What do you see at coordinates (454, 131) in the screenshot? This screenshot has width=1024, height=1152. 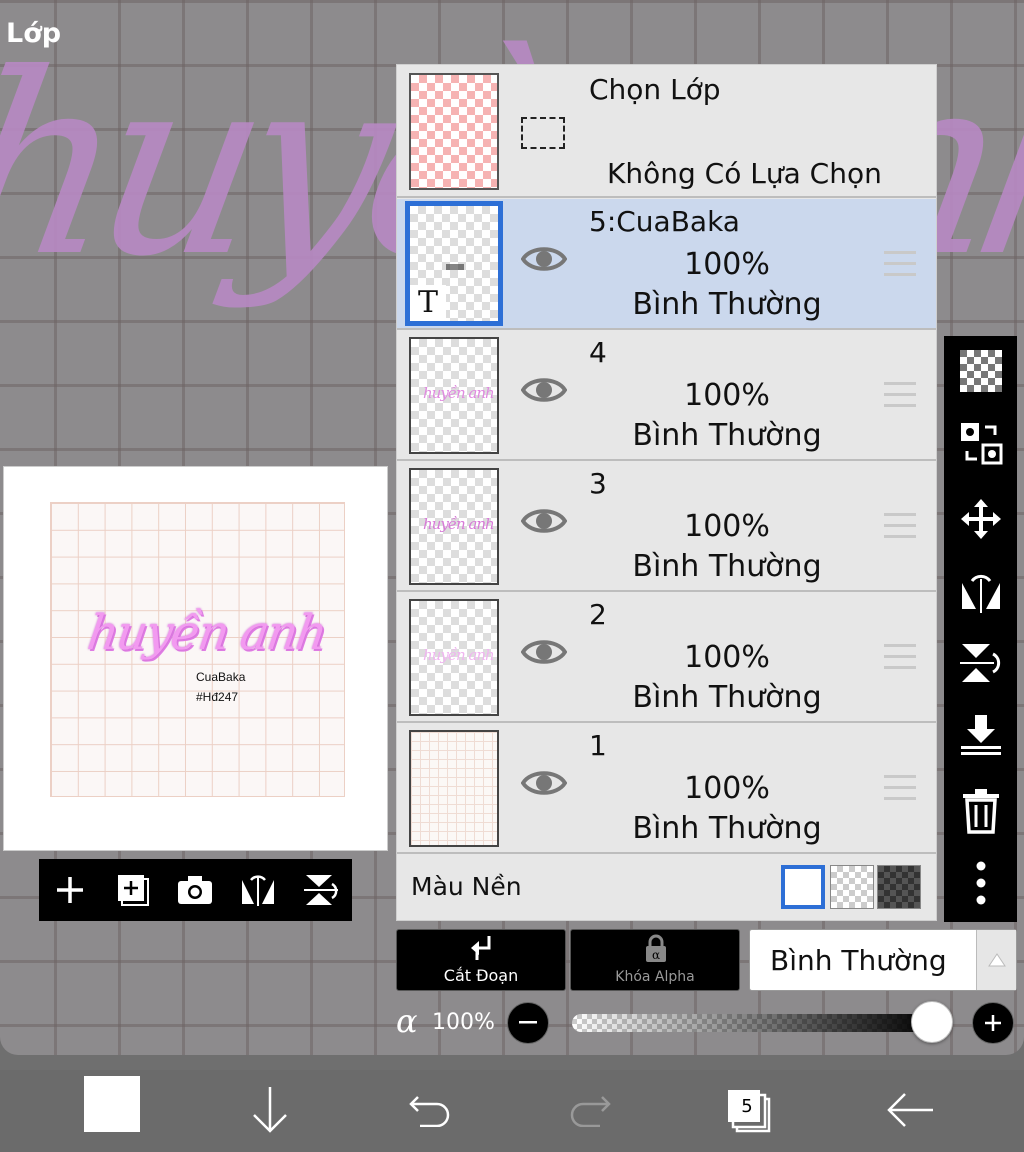 I see `selection-thumbnail` at bounding box center [454, 131].